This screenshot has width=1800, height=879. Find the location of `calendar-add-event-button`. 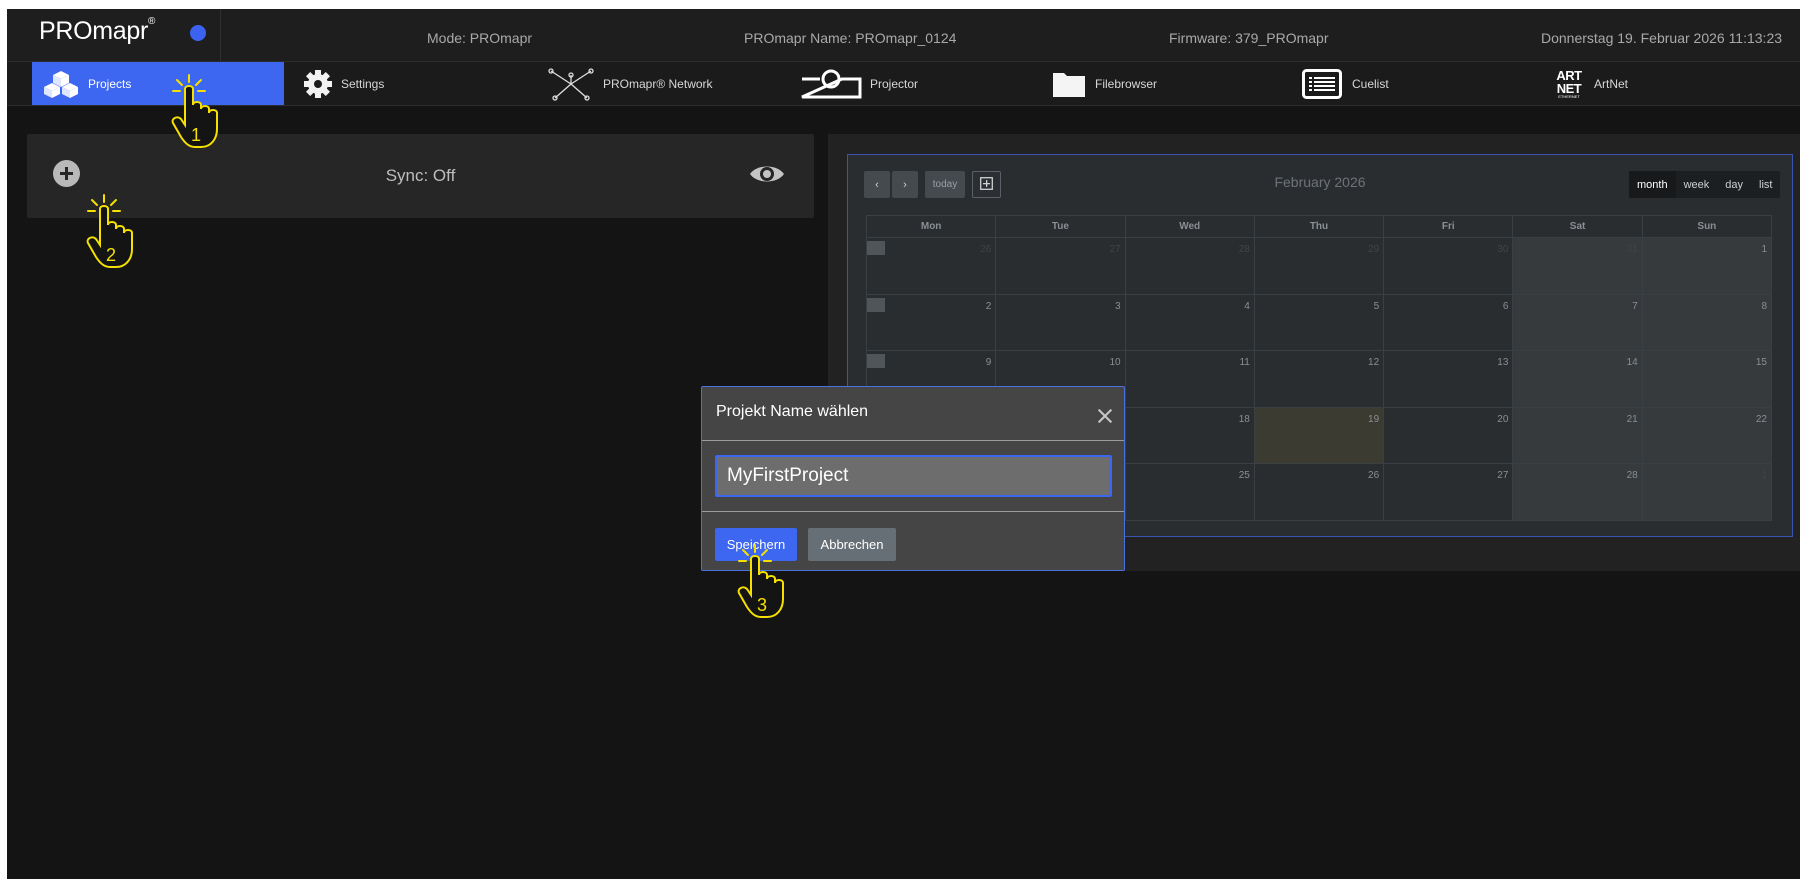

calendar-add-event-button is located at coordinates (986, 184).